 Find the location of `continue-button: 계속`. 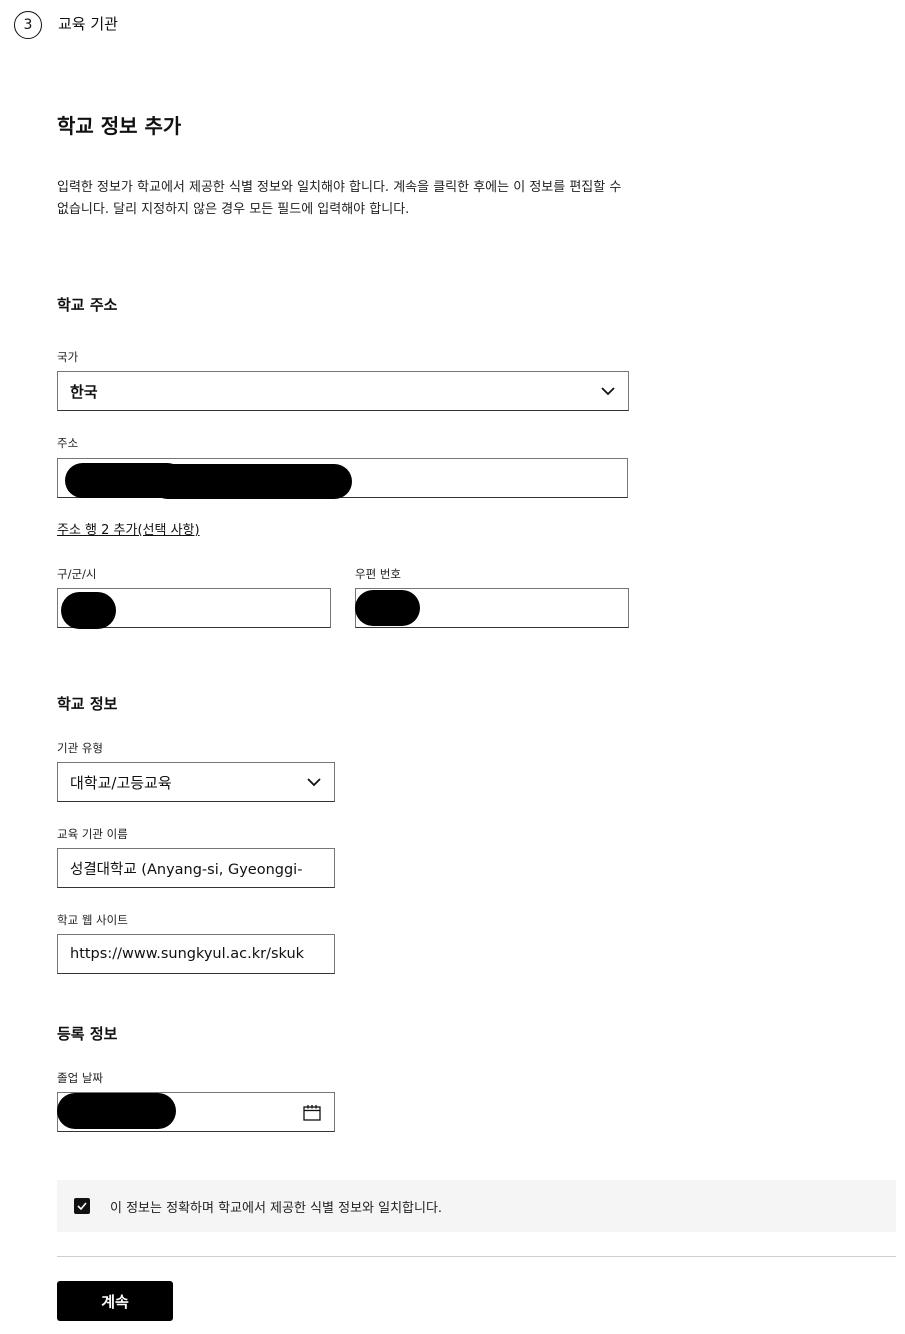

continue-button: 계속 is located at coordinates (115, 1301).